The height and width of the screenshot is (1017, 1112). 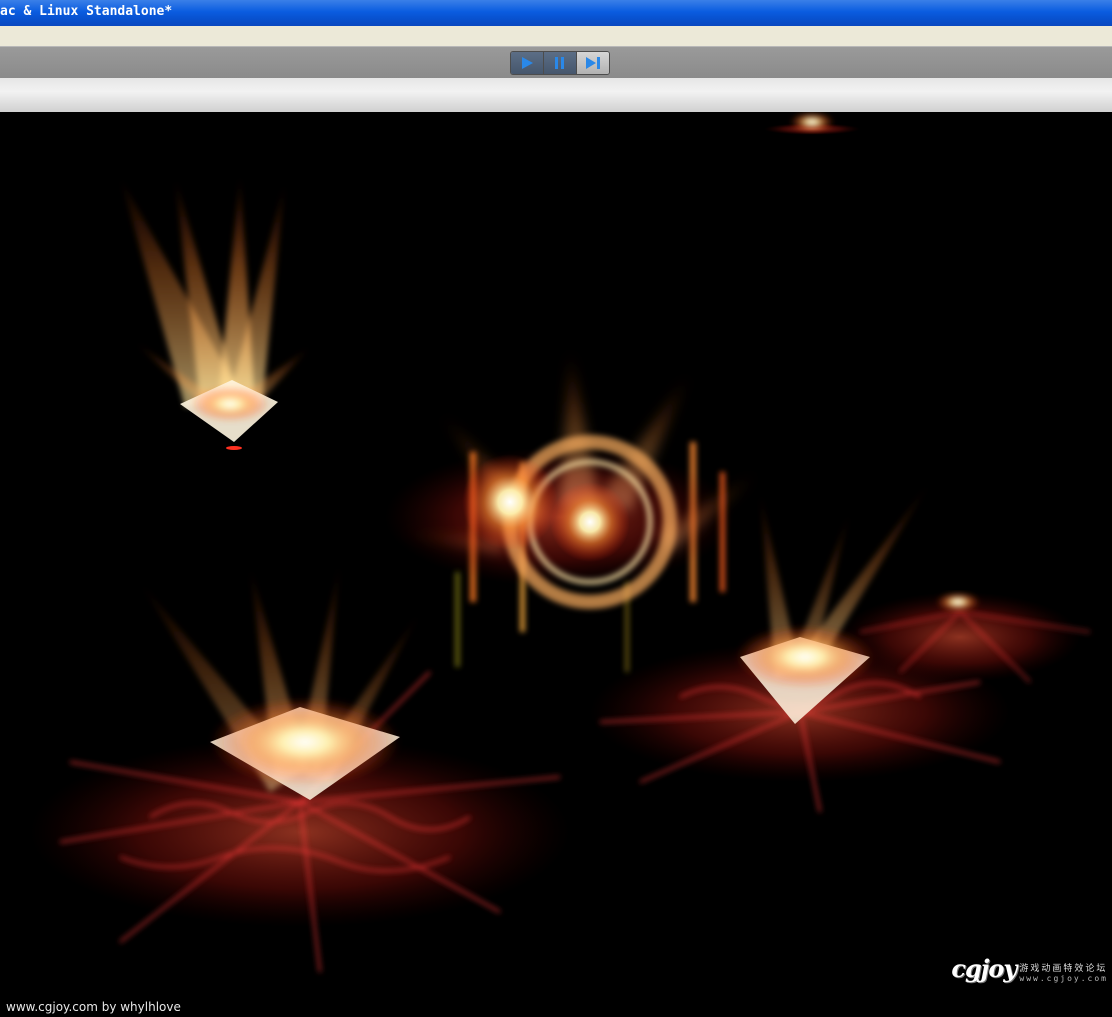 What do you see at coordinates (93, 1007) in the screenshot?
I see `credit-watermark: www.cgjoy.com by whylhlove` at bounding box center [93, 1007].